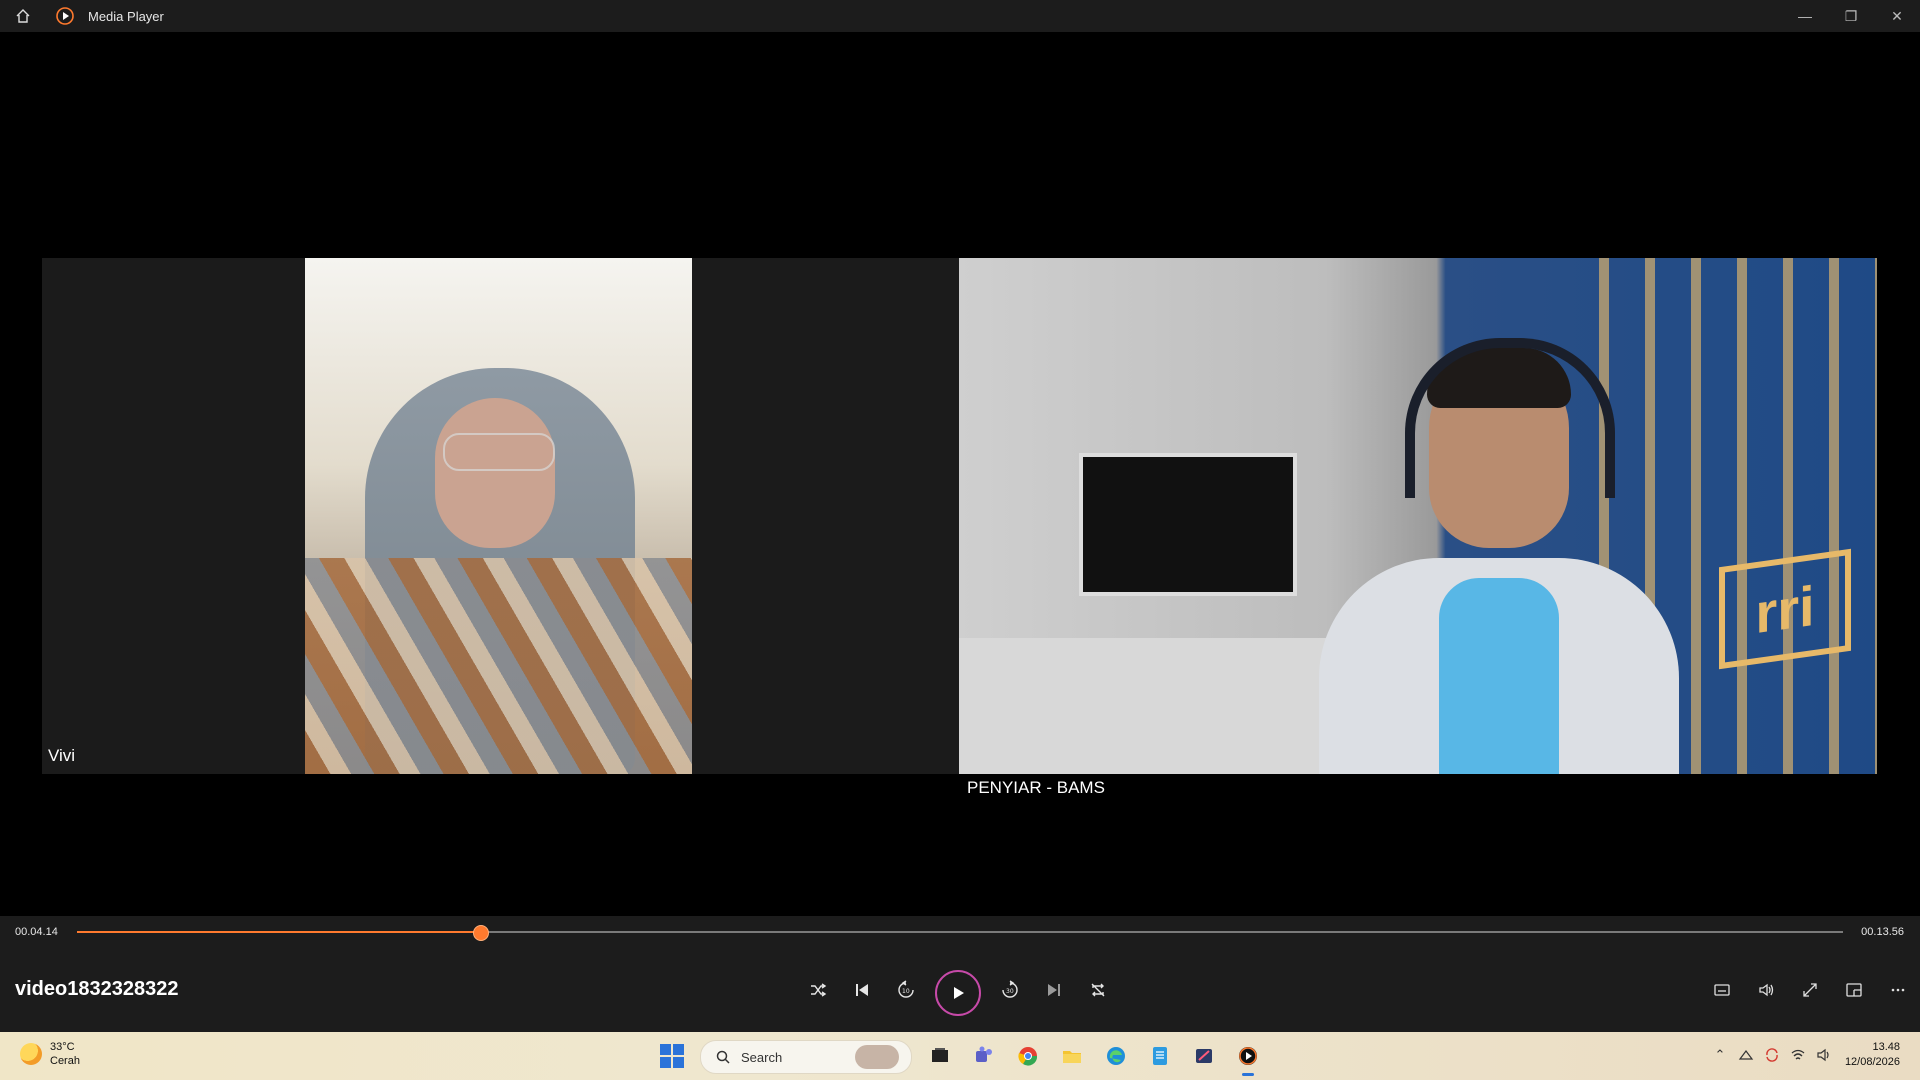  I want to click on shuffle-button, so click(818, 990).